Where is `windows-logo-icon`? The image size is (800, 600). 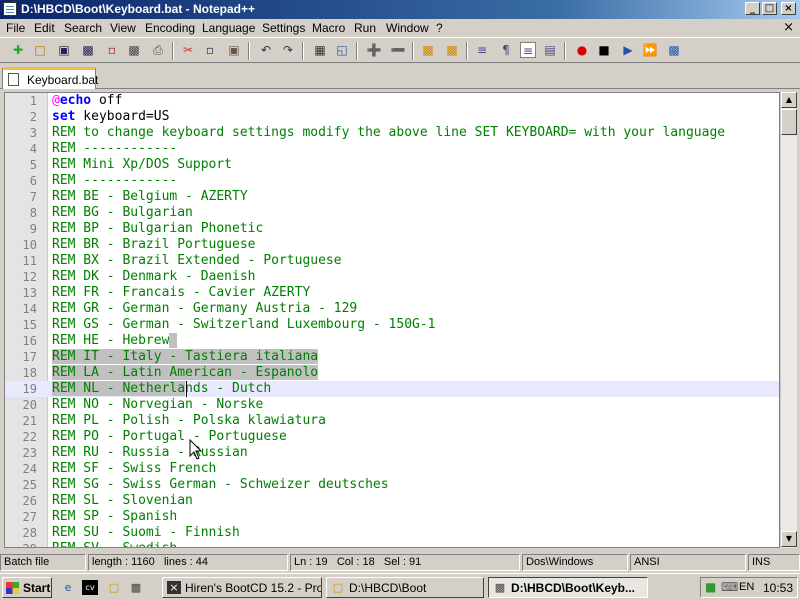
windows-logo-icon is located at coordinates (12, 588).